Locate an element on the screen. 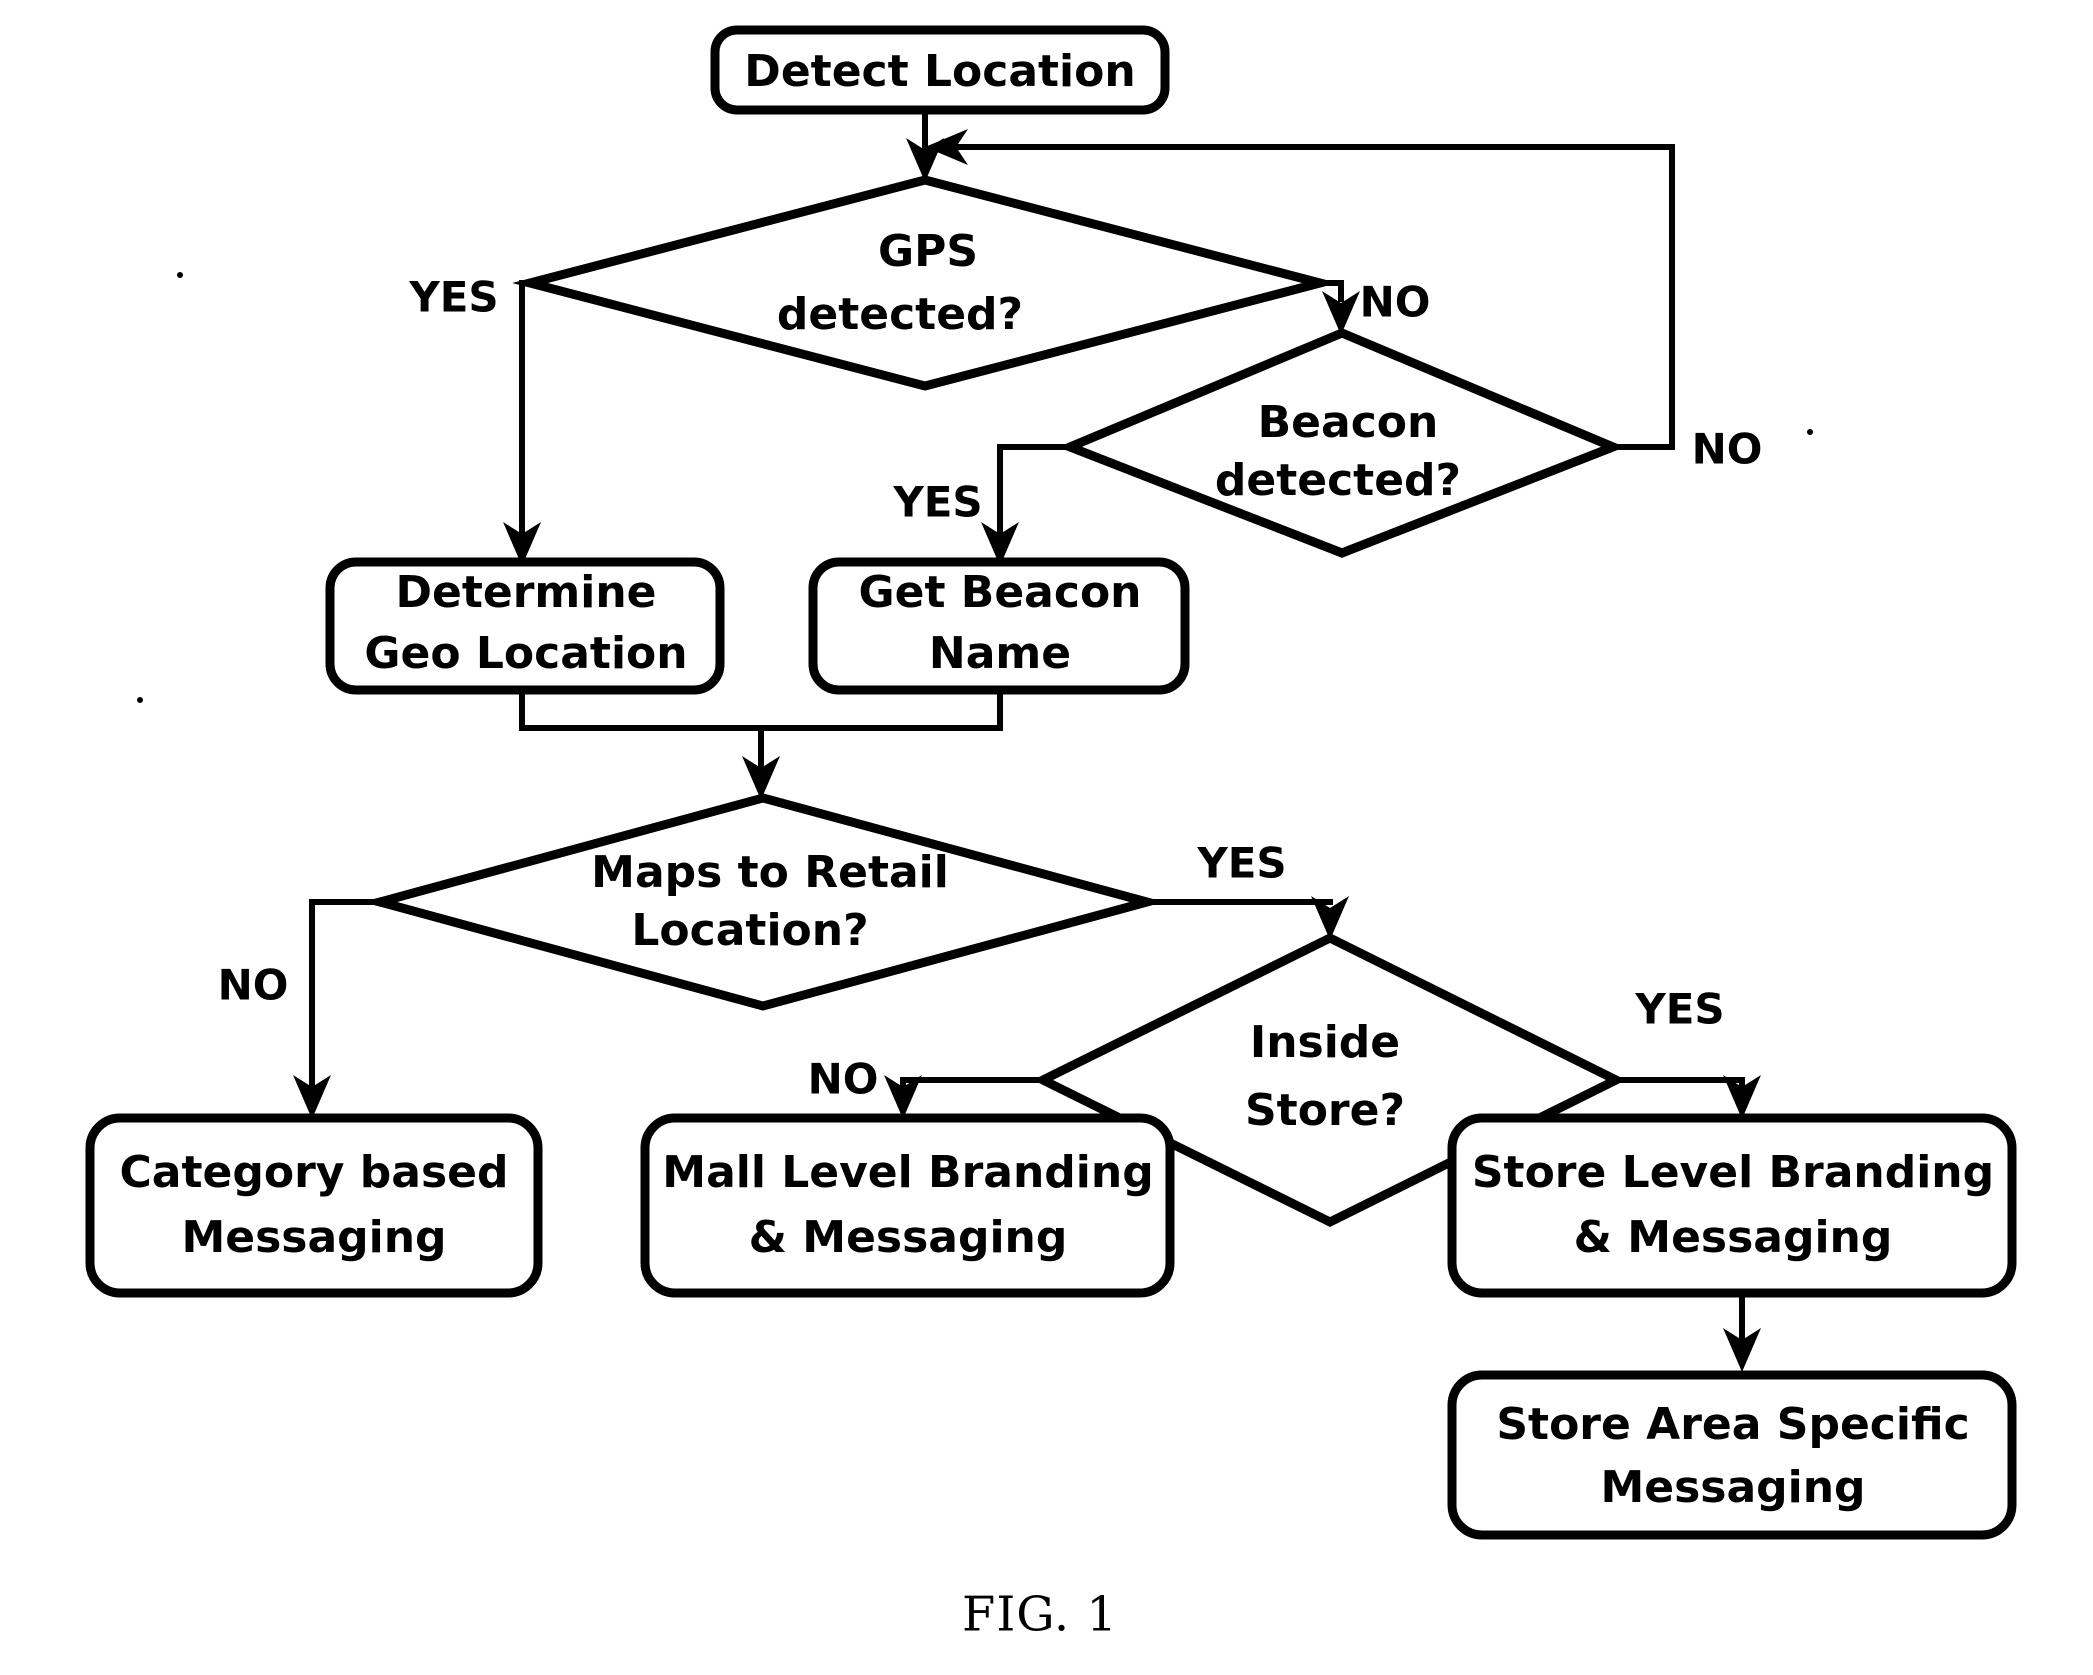 The width and height of the screenshot is (2093, 1675). get-beacon-name-label-line2: Name is located at coordinates (1000, 653).